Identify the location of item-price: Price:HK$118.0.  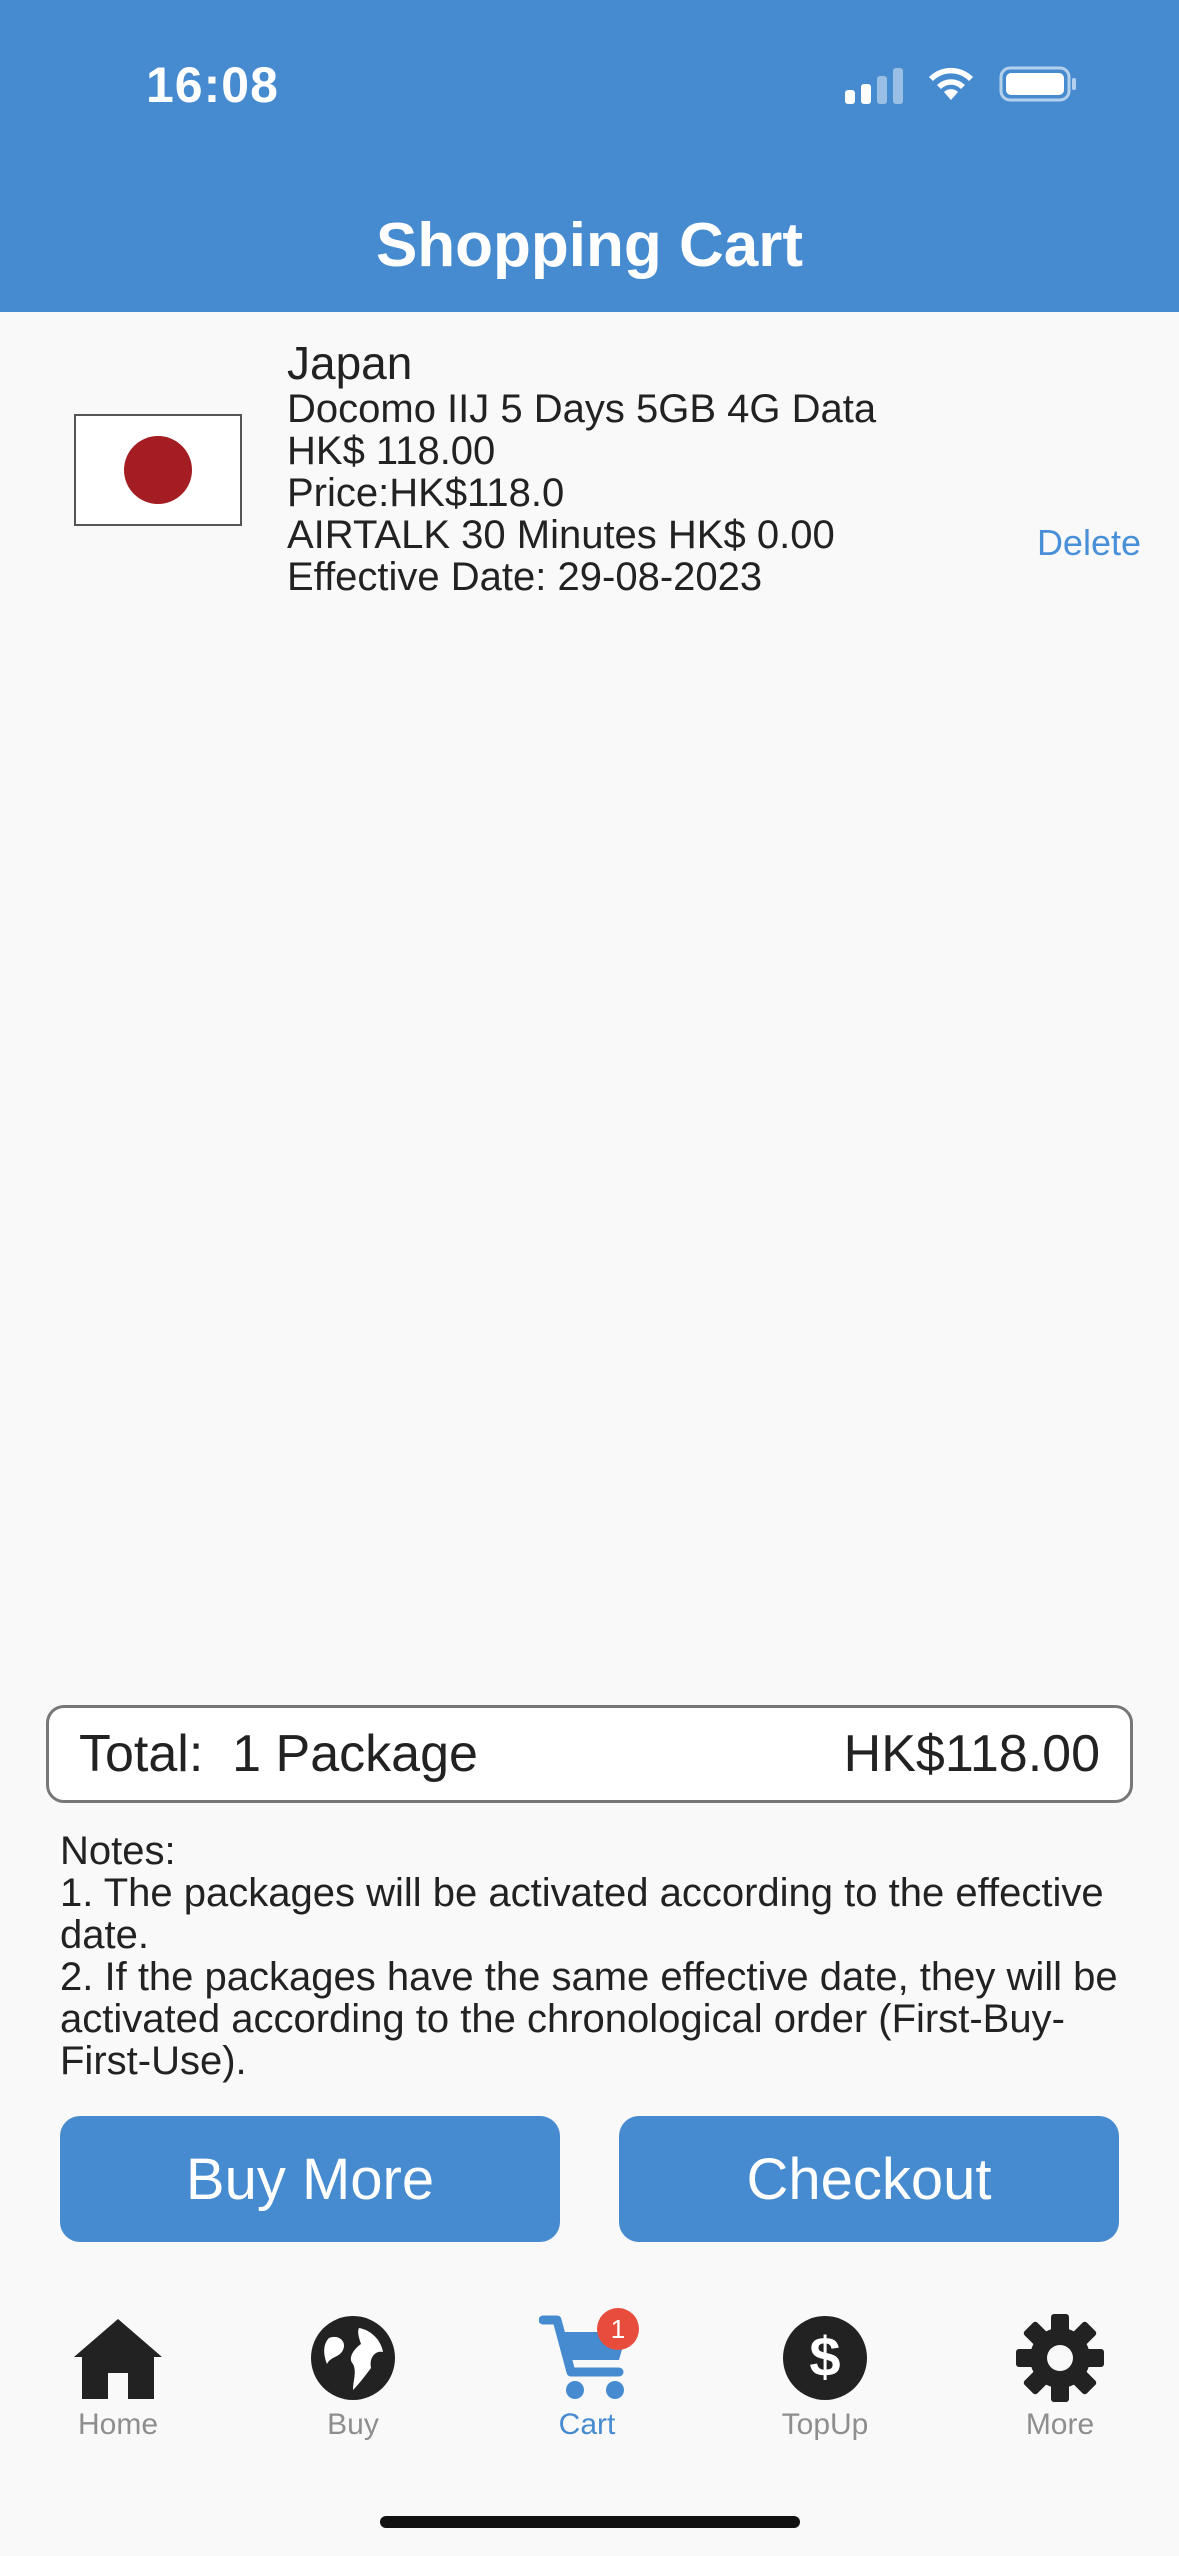
(426, 493).